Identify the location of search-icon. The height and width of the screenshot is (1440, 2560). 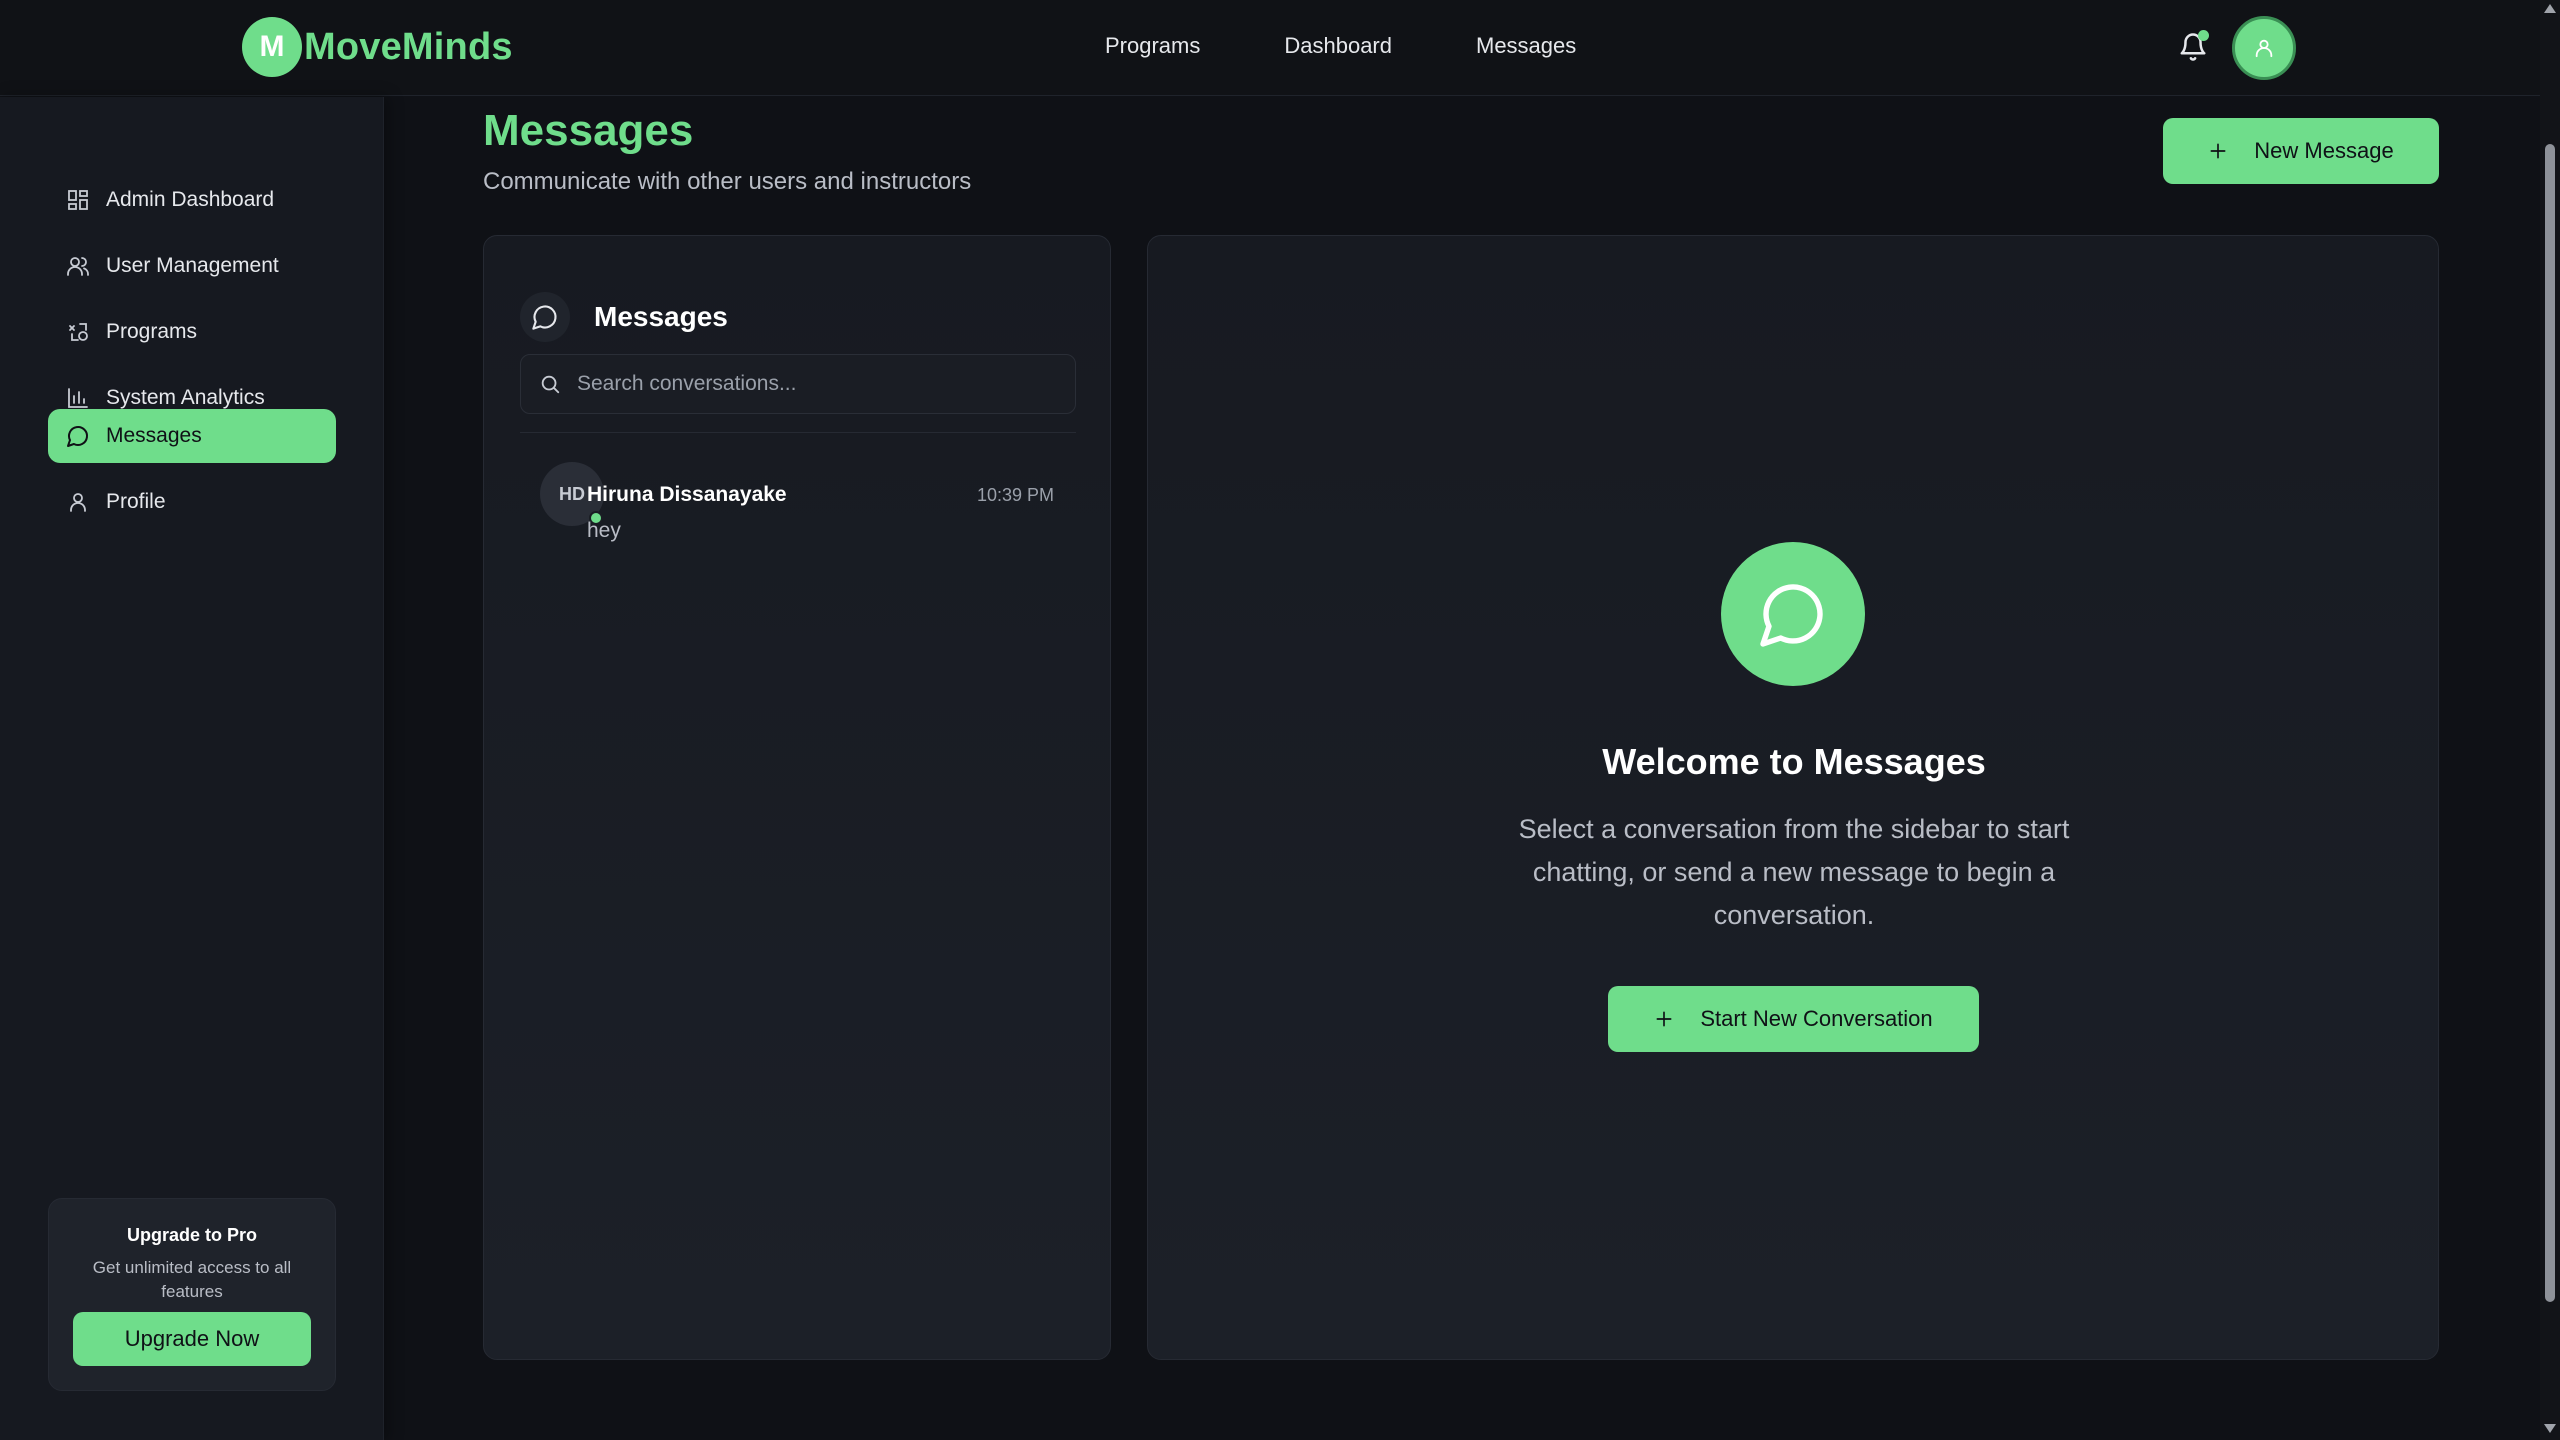
(550, 384).